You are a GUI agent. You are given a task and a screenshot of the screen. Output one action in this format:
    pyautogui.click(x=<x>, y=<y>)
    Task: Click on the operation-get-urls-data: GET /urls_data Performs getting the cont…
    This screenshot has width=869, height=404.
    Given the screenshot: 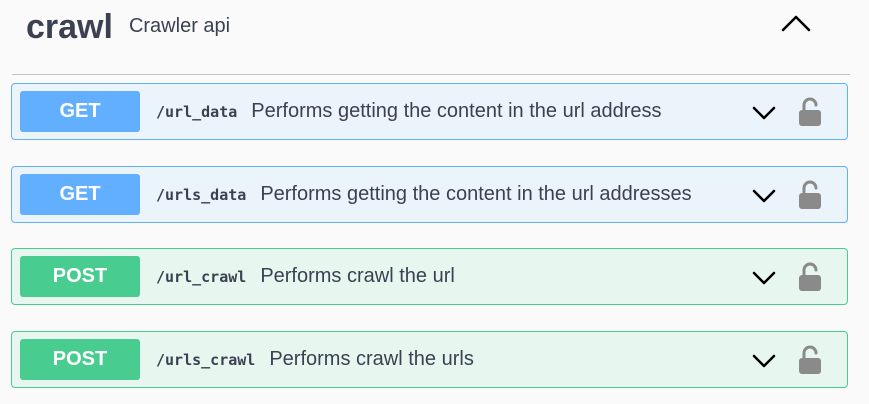 What is the action you would take?
    pyautogui.click(x=429, y=194)
    